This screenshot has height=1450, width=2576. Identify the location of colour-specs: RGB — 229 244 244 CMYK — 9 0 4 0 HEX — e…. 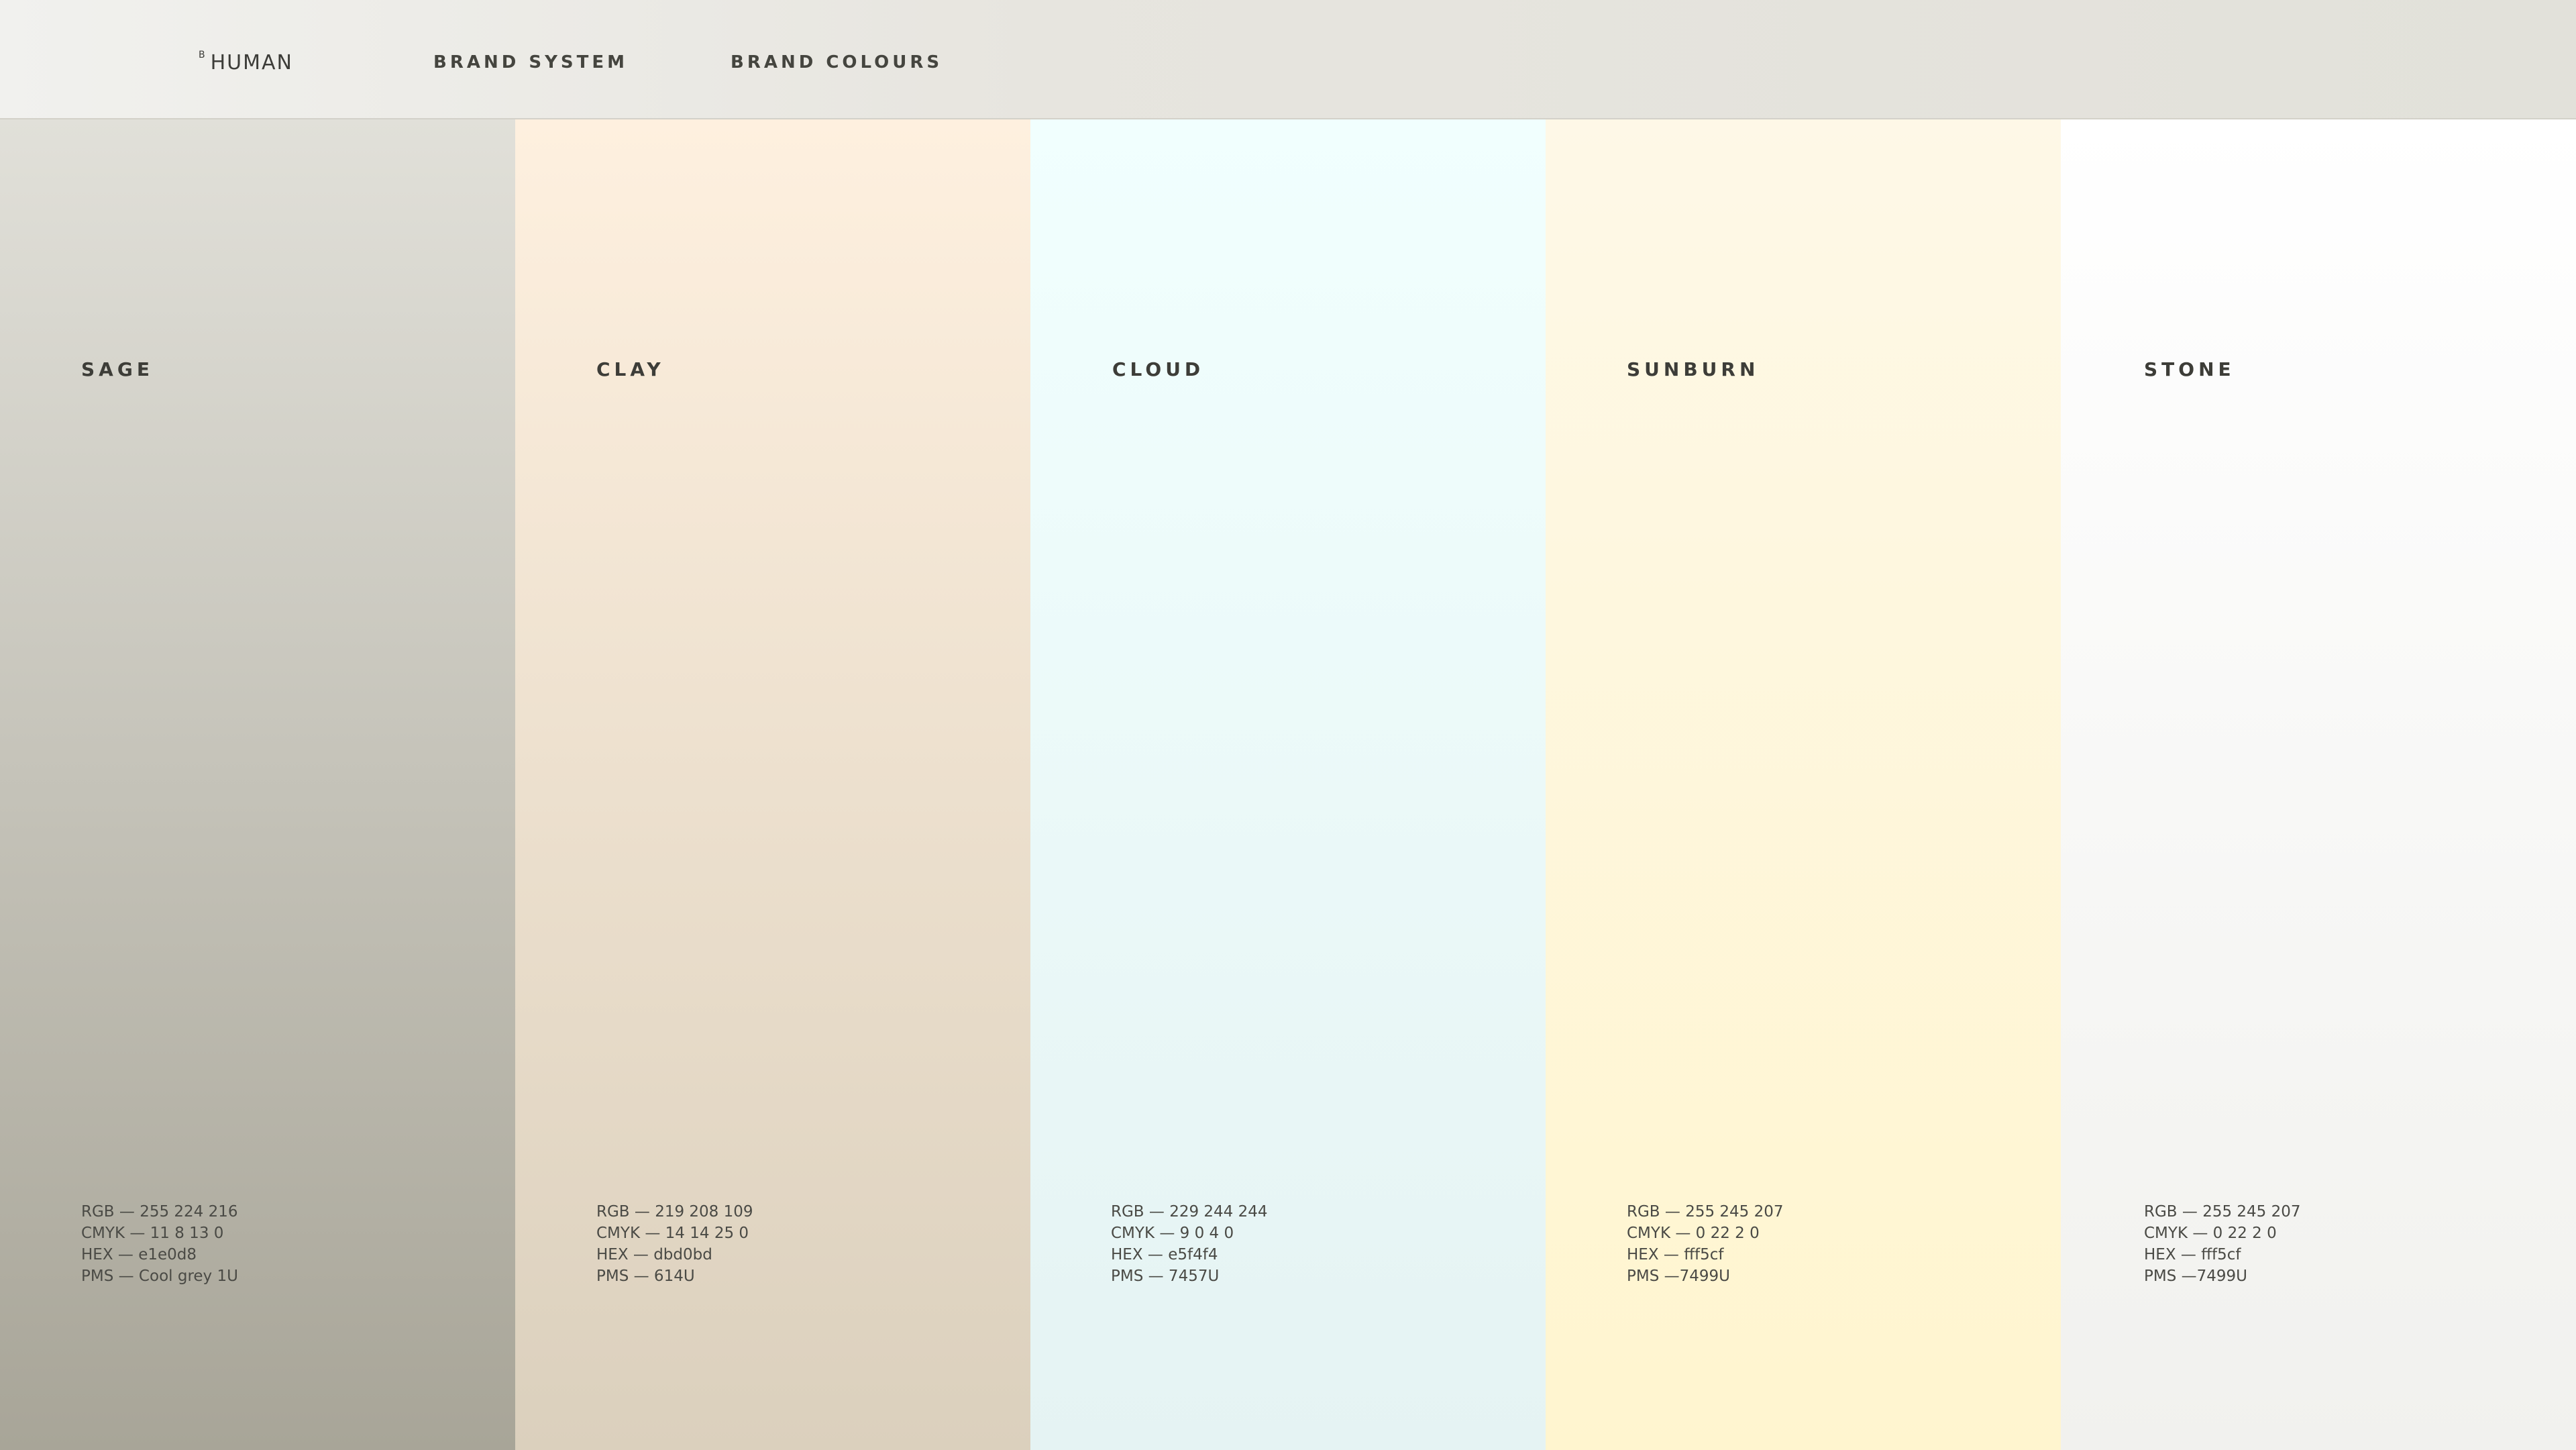
(1189, 1244).